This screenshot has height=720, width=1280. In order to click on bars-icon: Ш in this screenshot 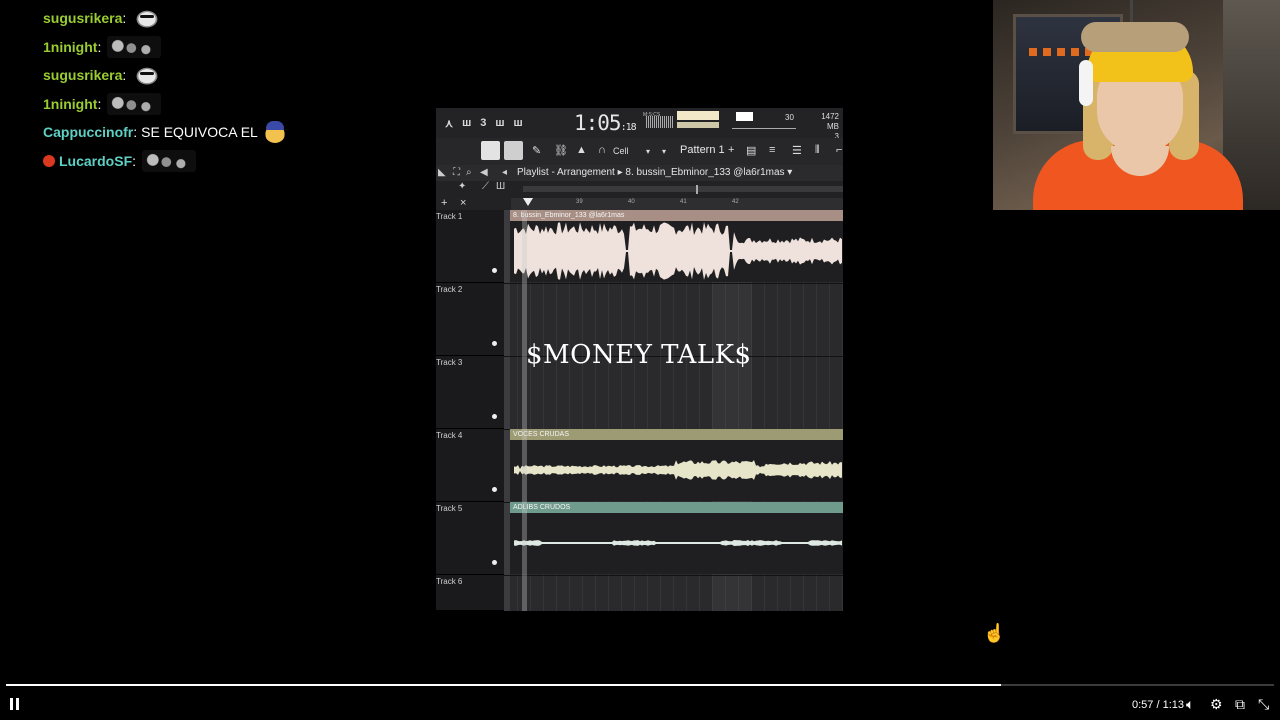, I will do `click(500, 186)`.